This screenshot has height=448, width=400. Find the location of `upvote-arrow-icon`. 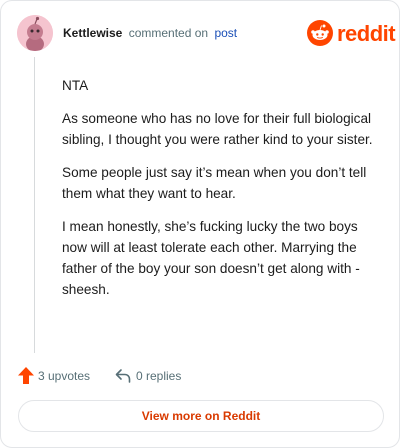

upvote-arrow-icon is located at coordinates (26, 375).